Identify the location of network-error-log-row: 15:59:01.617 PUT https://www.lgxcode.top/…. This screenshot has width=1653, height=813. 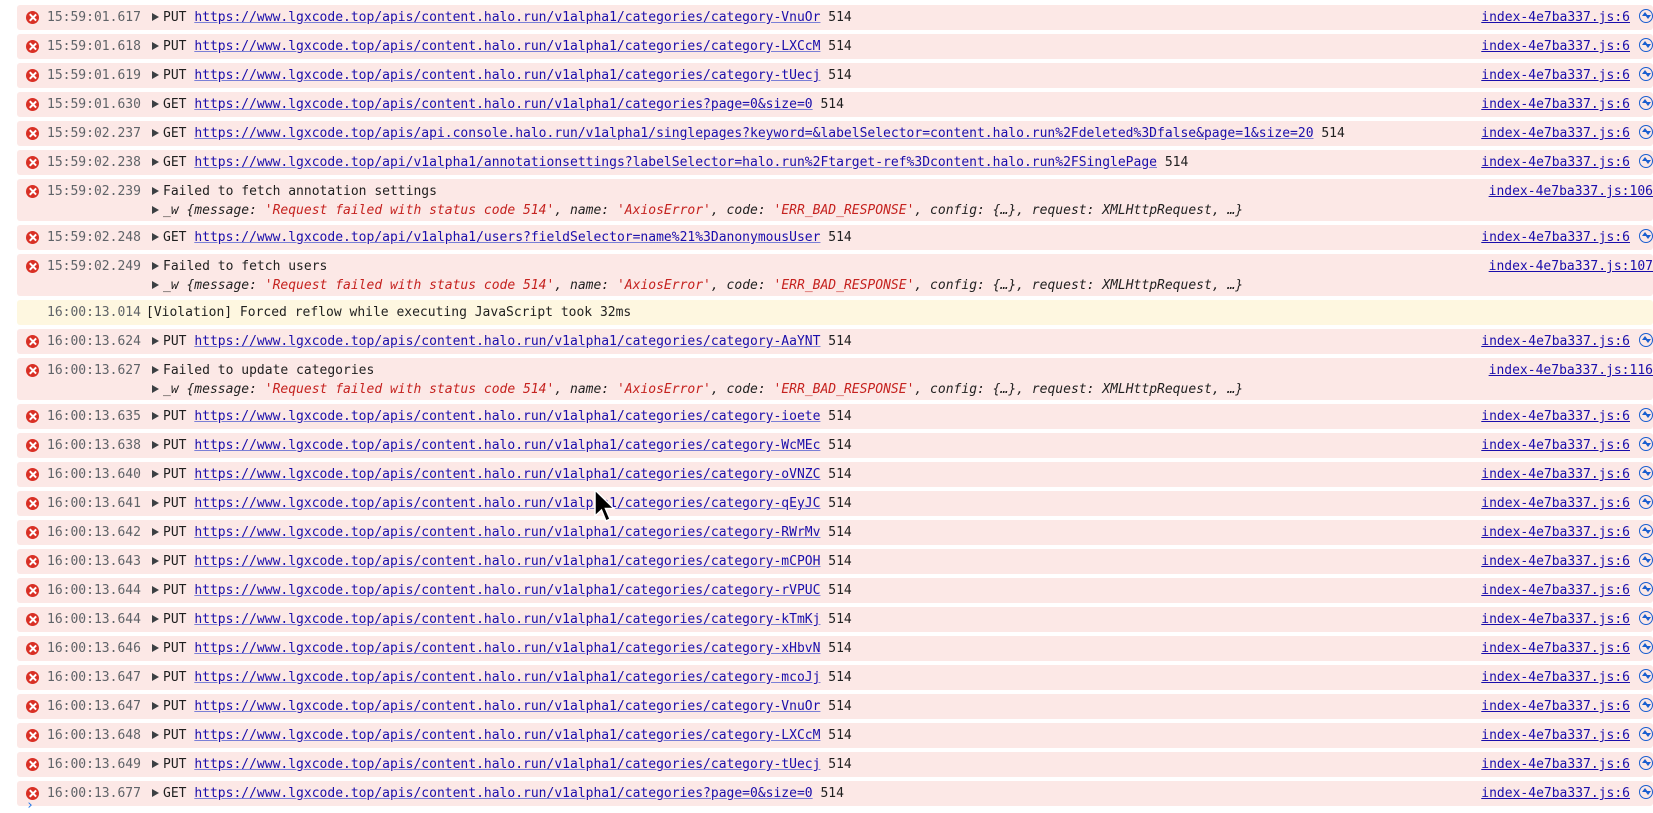
(835, 17).